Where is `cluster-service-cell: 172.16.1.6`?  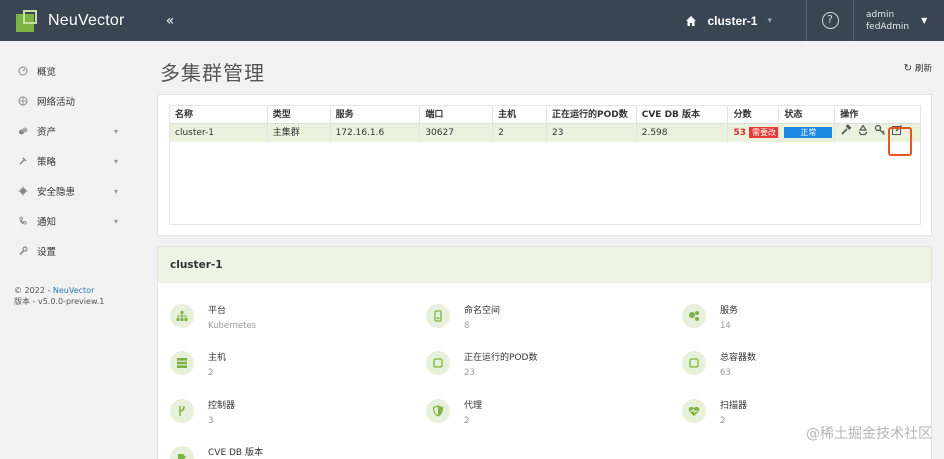 cluster-service-cell: 172.16.1.6 is located at coordinates (376, 133).